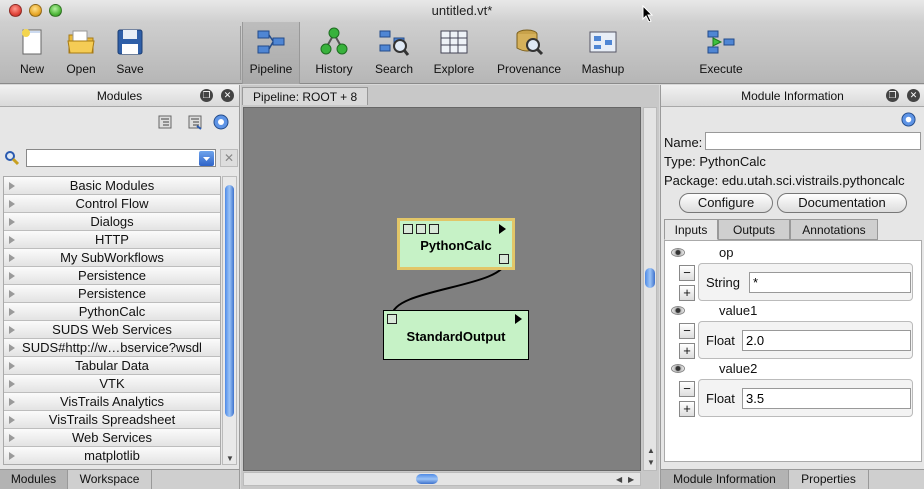 The width and height of the screenshot is (924, 489). Describe the element at coordinates (32, 53) in the screenshot. I see `new-button: New` at that location.